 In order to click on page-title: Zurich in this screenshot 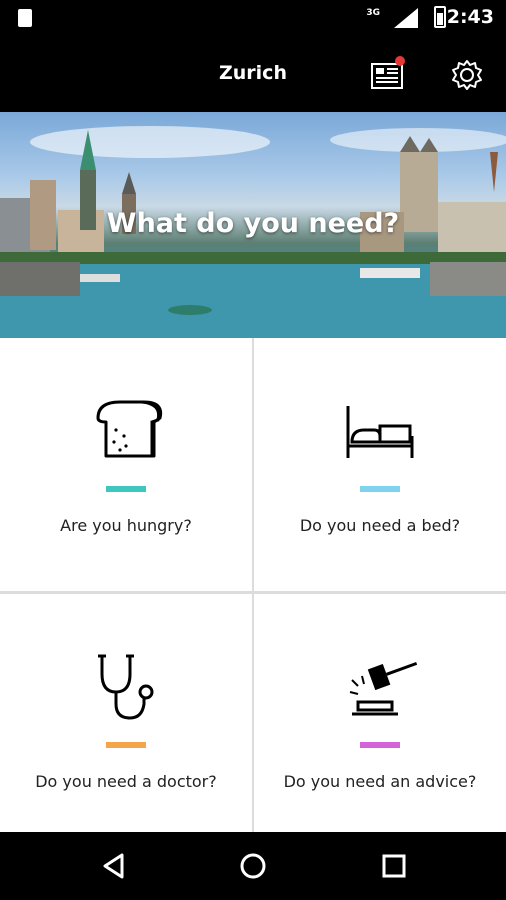, I will do `click(253, 73)`.